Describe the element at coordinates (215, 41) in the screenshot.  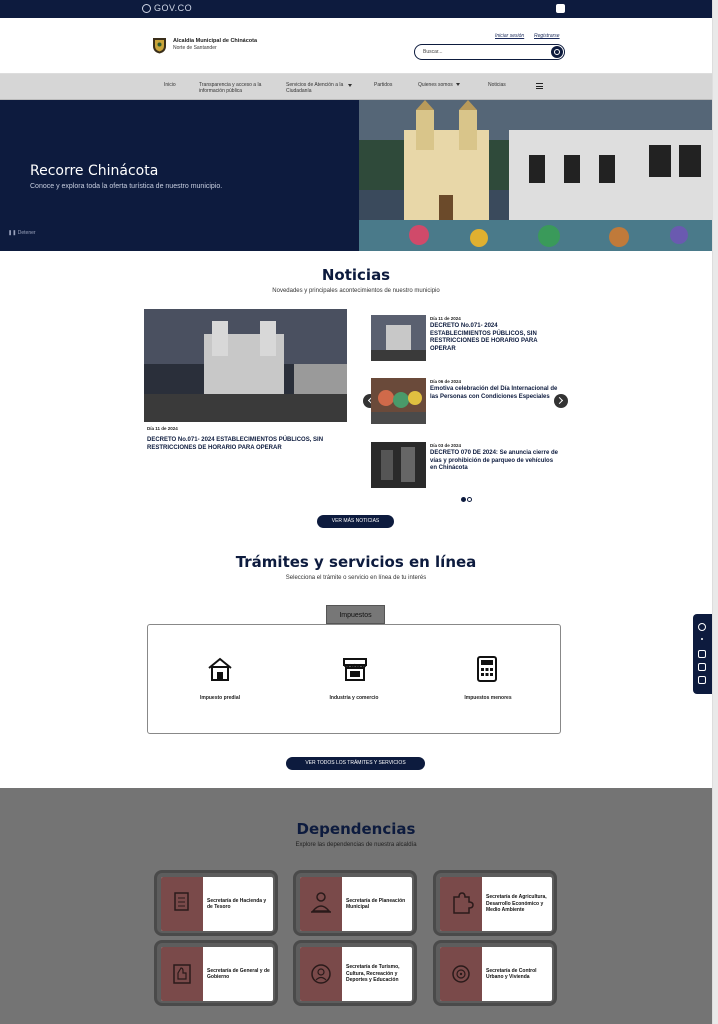
I see `entity-name: Alcaldía Municipal de Chinácota` at that location.